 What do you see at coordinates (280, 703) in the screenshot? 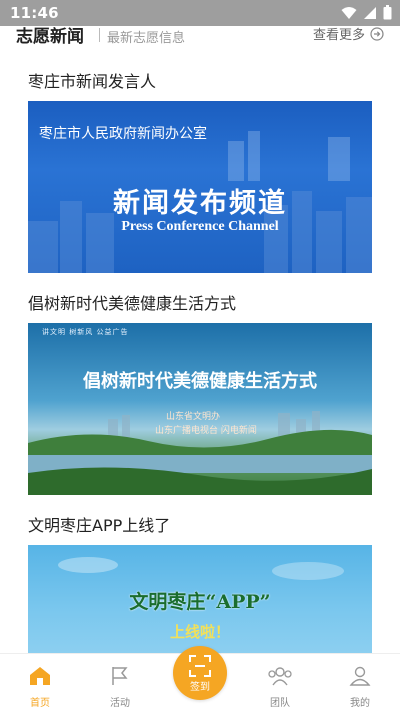
I see `tab-team-label: 团队` at bounding box center [280, 703].